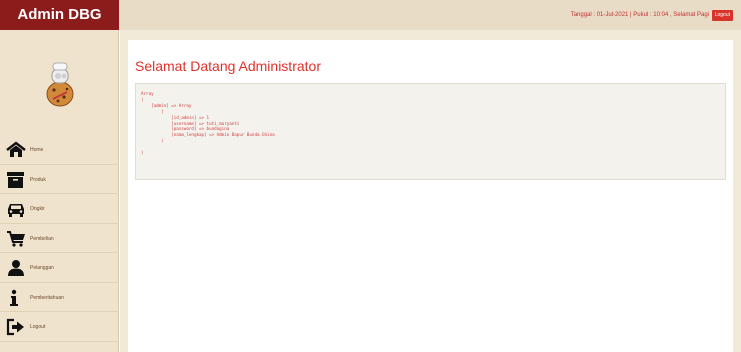 The height and width of the screenshot is (352, 741). What do you see at coordinates (59, 179) in the screenshot?
I see `sidebar-item-produk: Produk` at bounding box center [59, 179].